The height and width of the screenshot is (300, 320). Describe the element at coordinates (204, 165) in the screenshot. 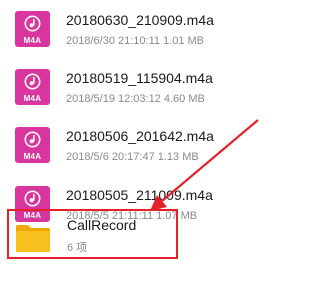

I see `annotation-arrow-icon` at that location.